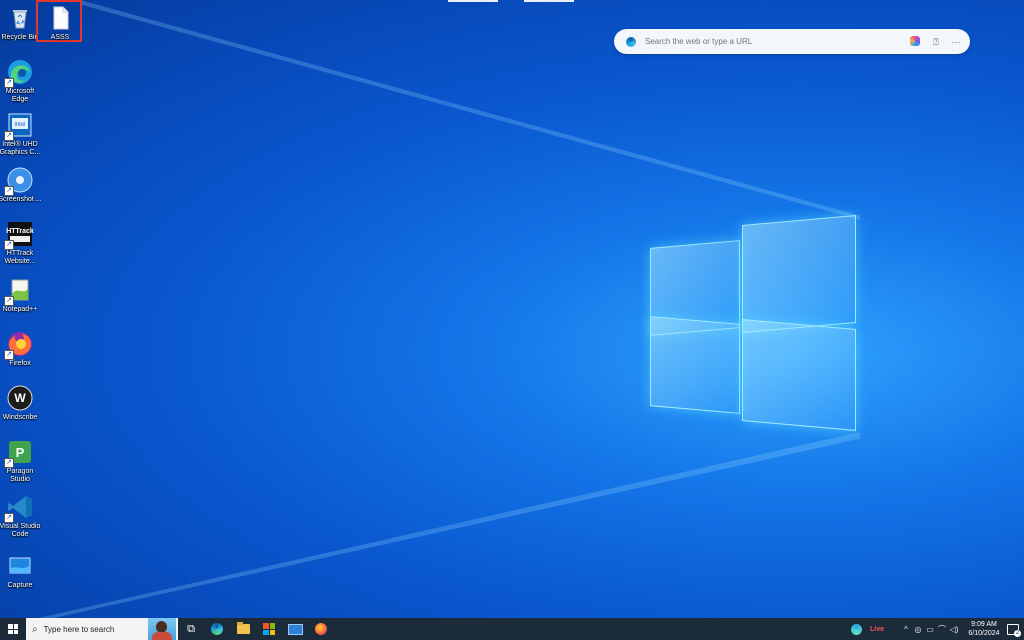 The image size is (1024, 640). Describe the element at coordinates (19, 345) in the screenshot. I see `firefox-icon: ↗` at that location.